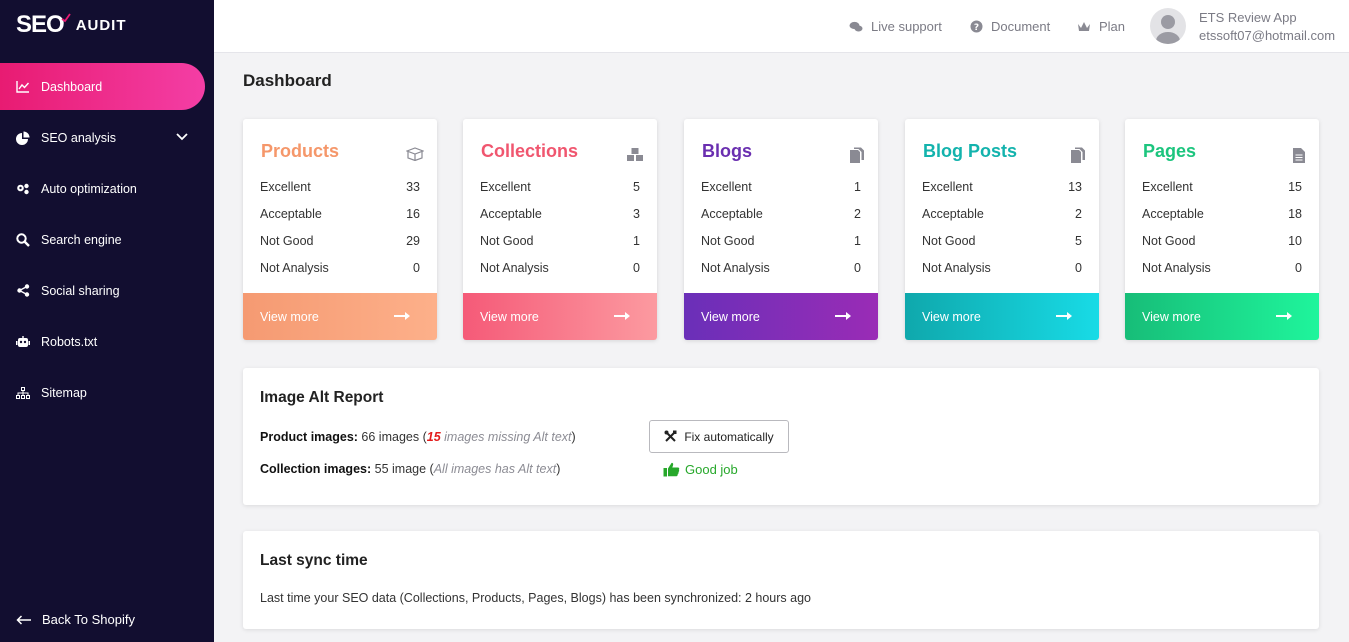  I want to click on collections-view-more-button: View more, so click(560, 316).